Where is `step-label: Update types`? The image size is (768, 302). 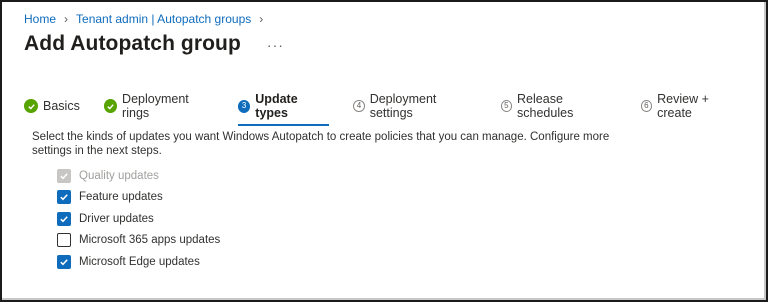
step-label: Update types is located at coordinates (276, 106).